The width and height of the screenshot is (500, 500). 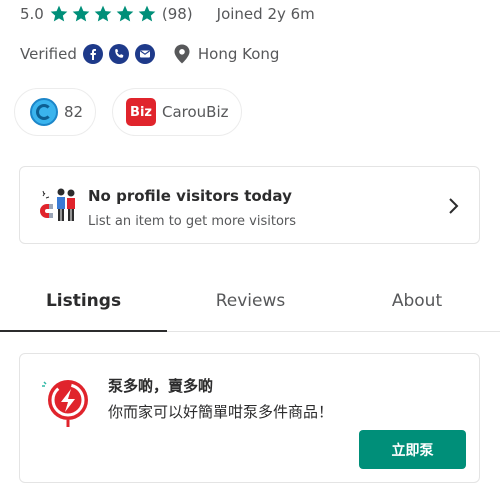 I want to click on tab-listings: Listings, so click(x=83, y=301).